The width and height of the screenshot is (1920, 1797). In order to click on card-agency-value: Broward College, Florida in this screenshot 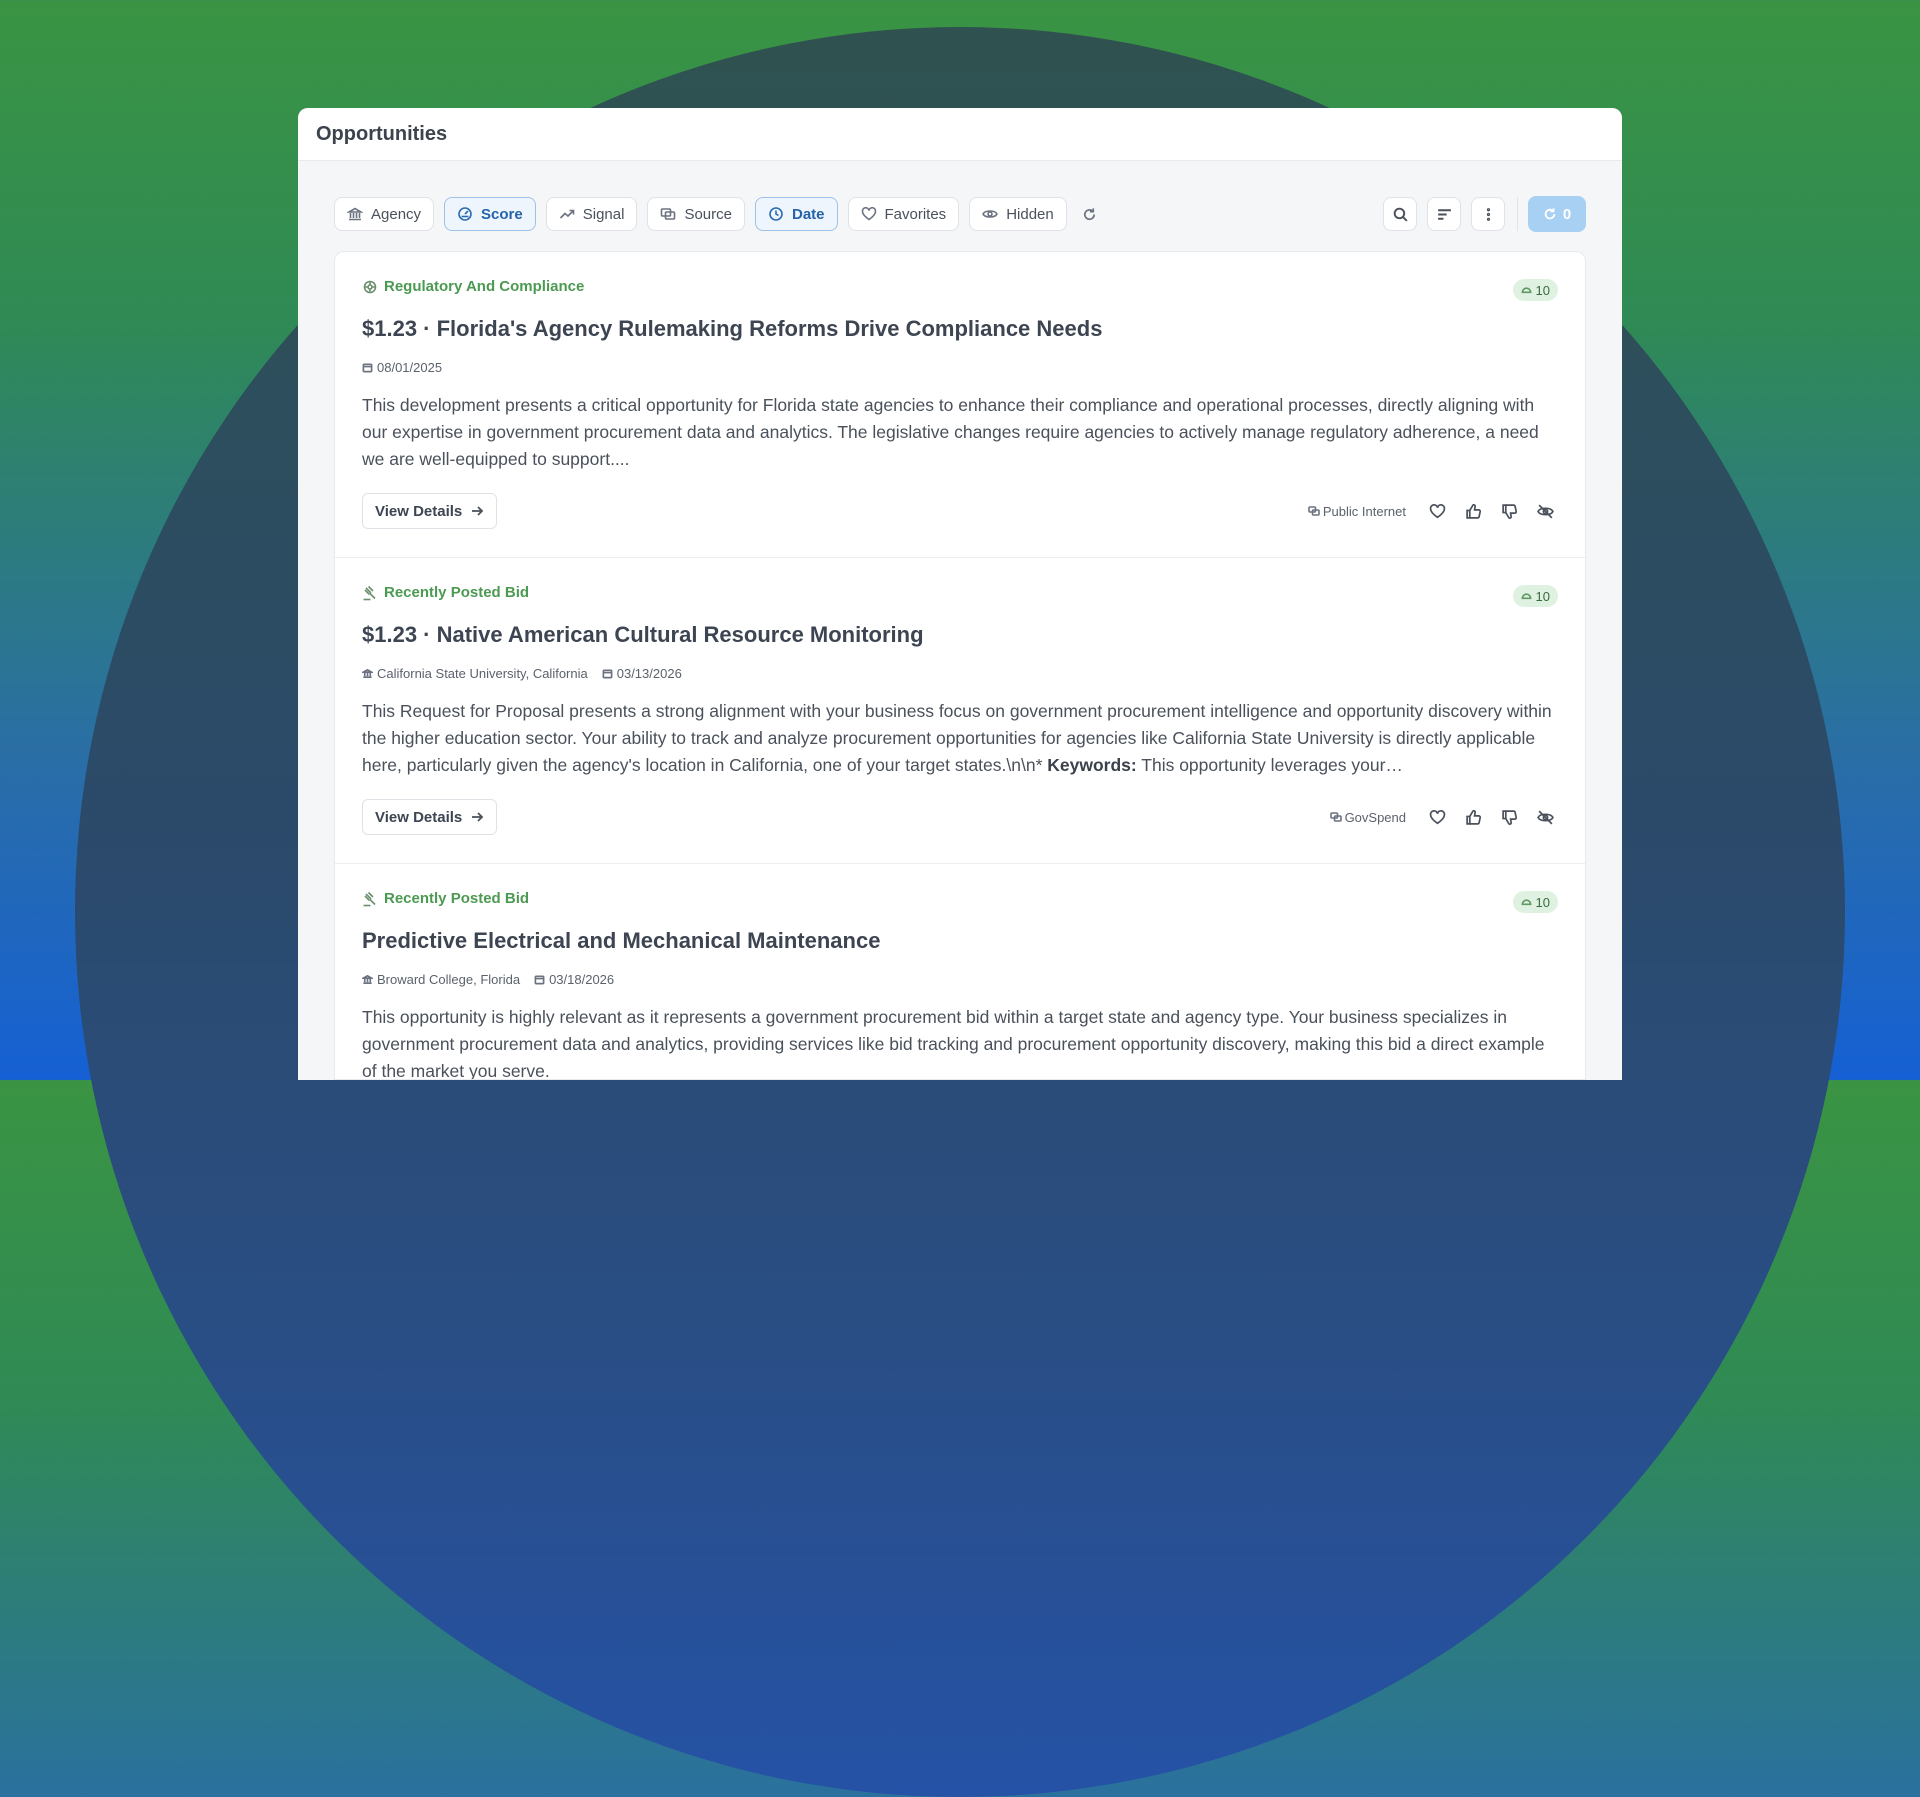, I will do `click(449, 979)`.